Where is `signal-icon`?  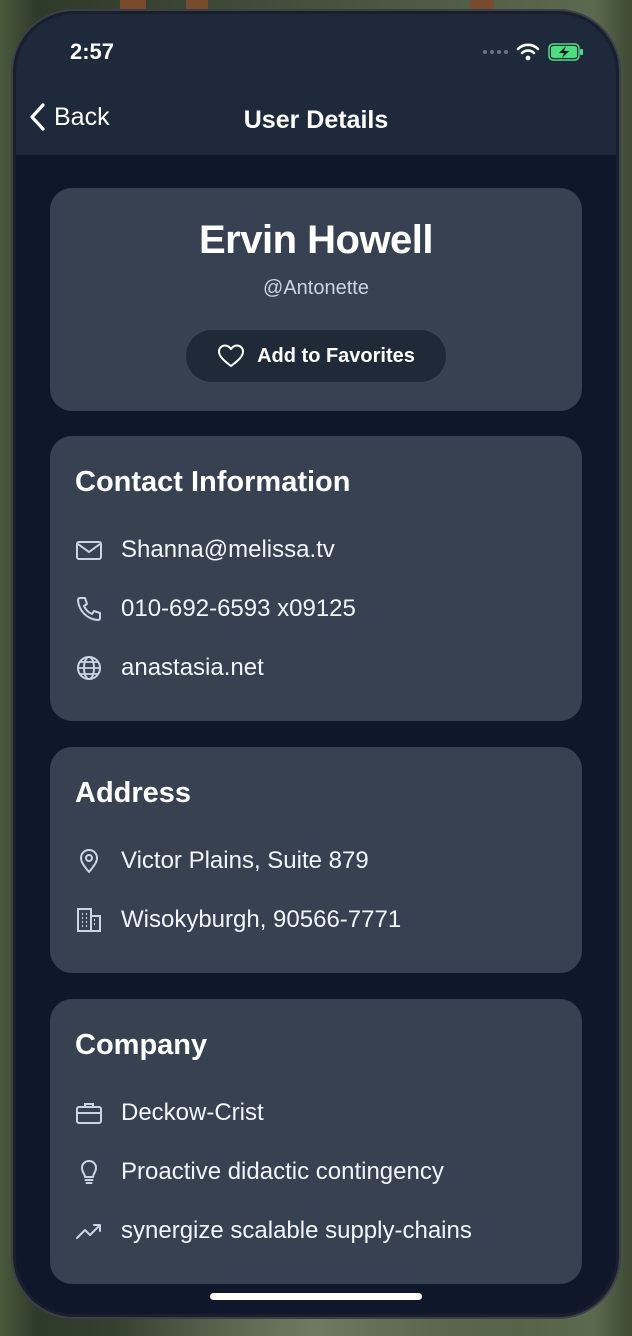
signal-icon is located at coordinates (495, 52).